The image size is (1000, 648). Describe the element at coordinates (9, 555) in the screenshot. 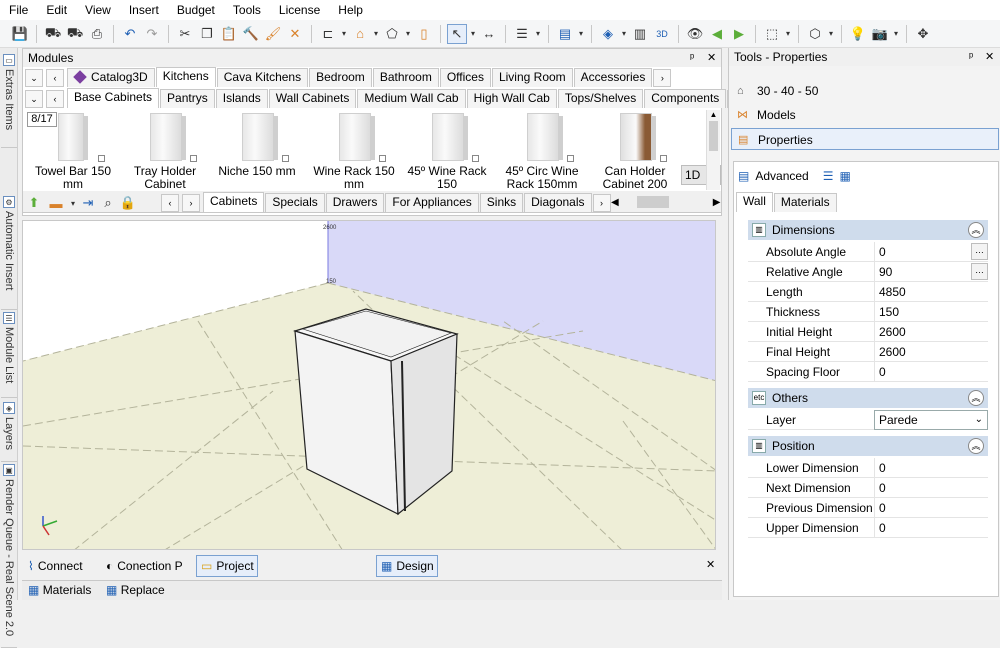

I see `tab-render-queue: ▣ Render Queue - Real Scene 2.0` at that location.